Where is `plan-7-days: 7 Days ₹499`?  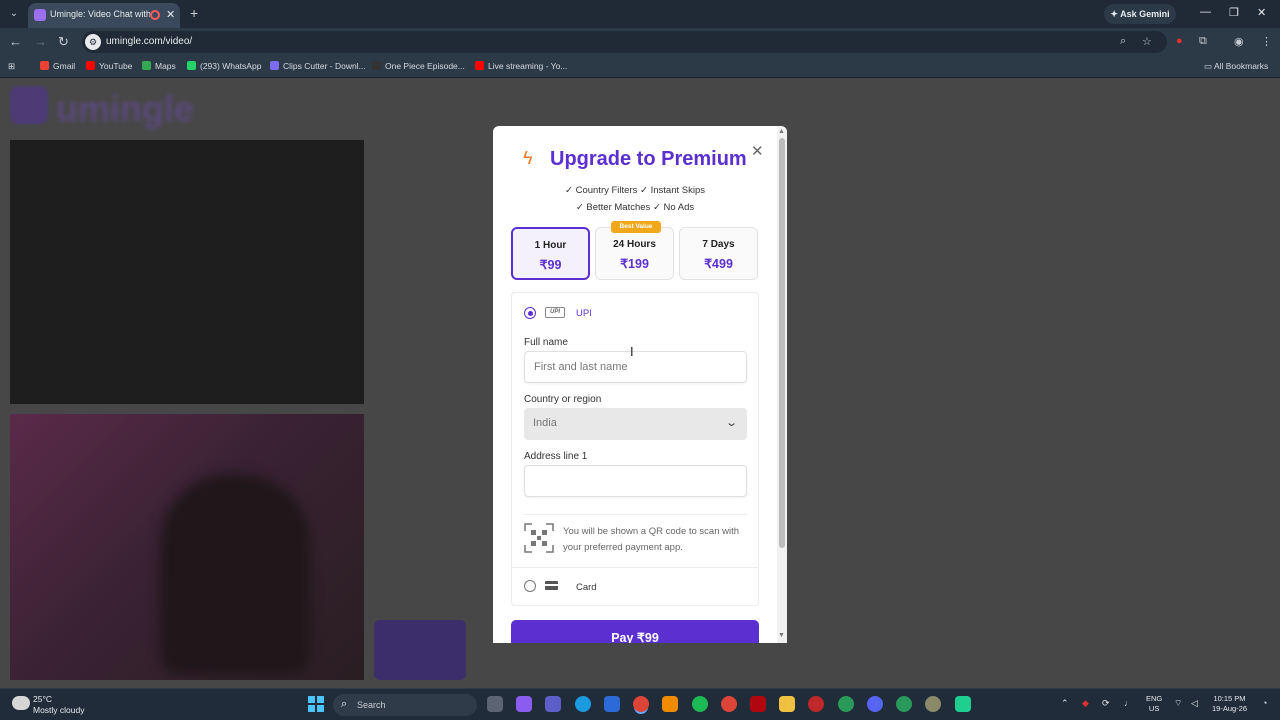 plan-7-days: 7 Days ₹499 is located at coordinates (718, 253).